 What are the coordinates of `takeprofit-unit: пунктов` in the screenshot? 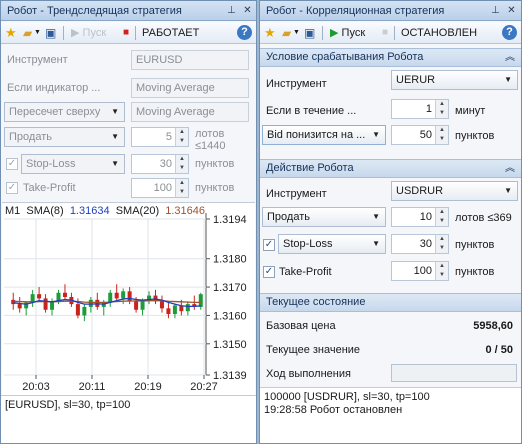 It's located at (215, 188).